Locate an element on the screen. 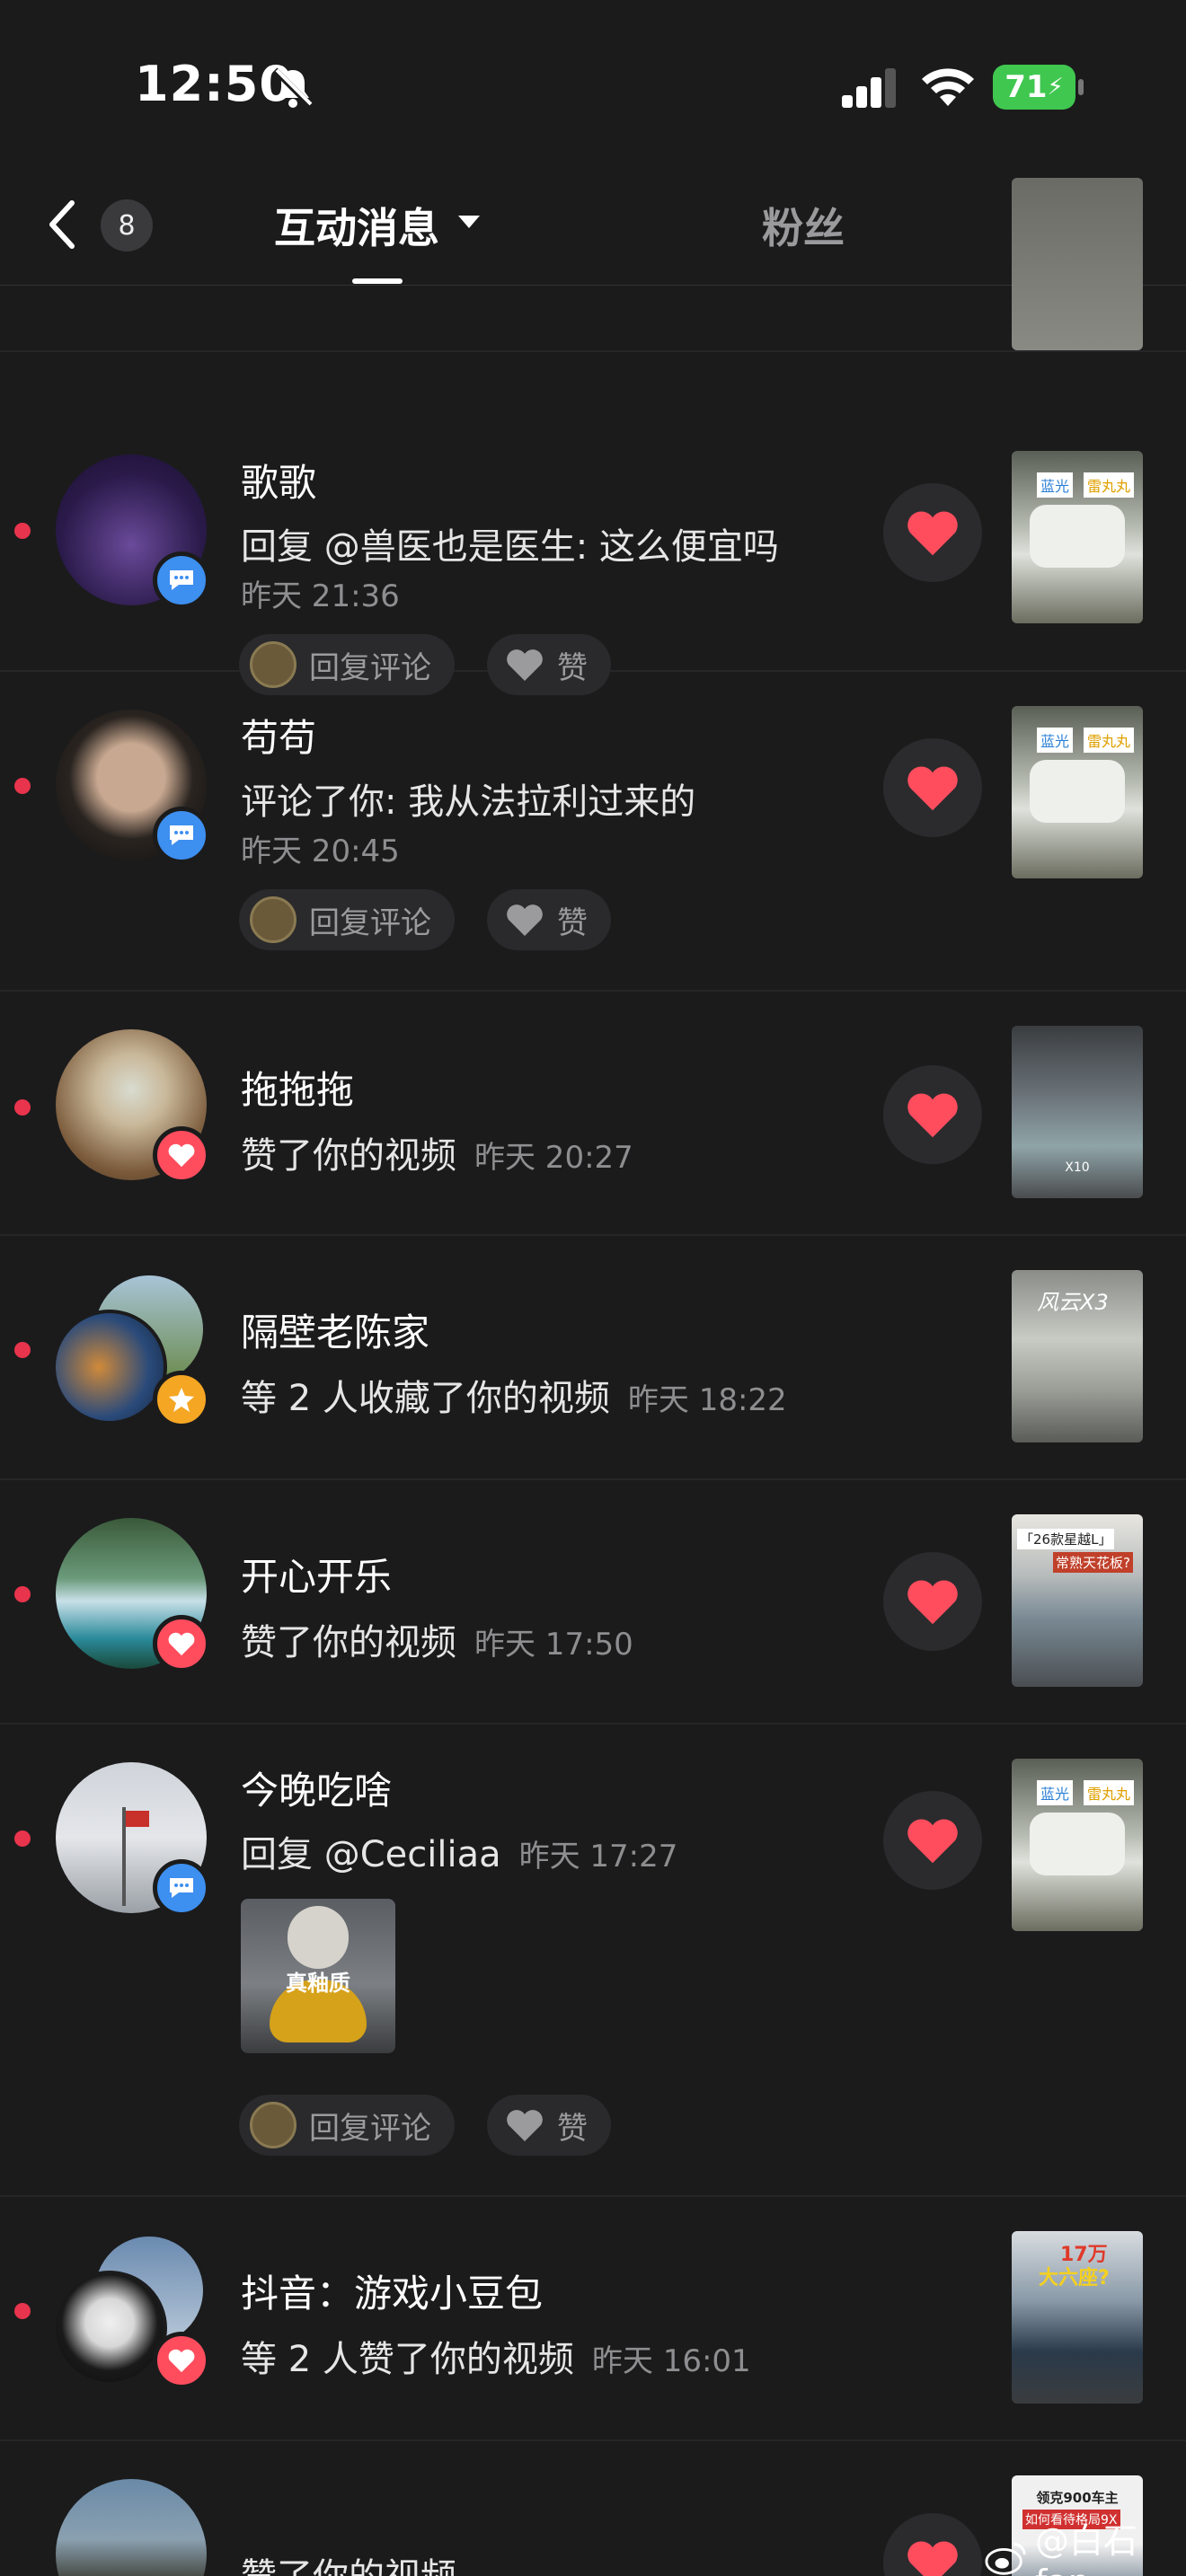  message-time: 昨天 16:01 is located at coordinates (671, 2361).